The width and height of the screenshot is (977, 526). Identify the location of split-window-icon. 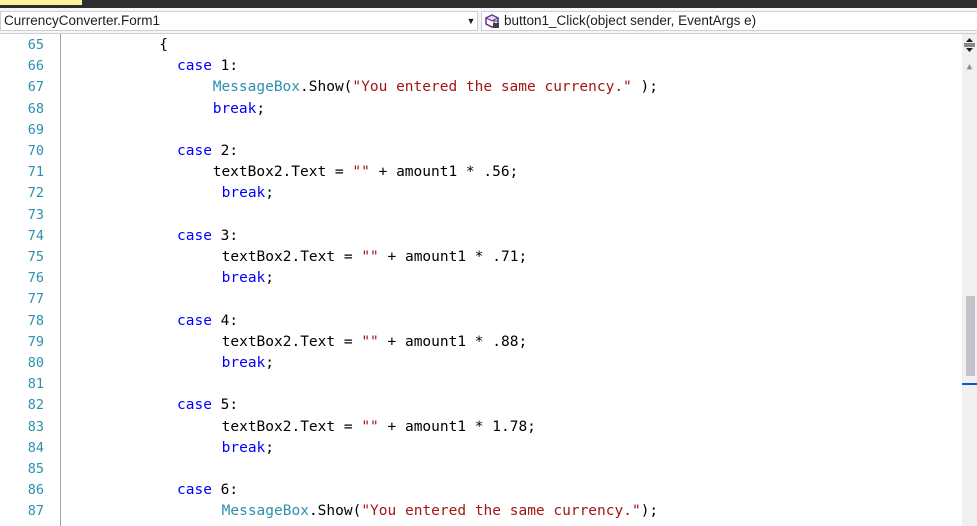
(969, 45).